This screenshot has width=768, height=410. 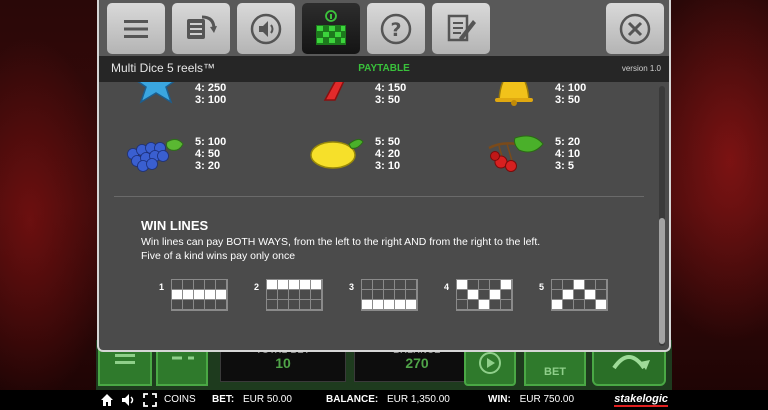 What do you see at coordinates (568, 100) in the screenshot?
I see `pay-line: 3: 50` at bounding box center [568, 100].